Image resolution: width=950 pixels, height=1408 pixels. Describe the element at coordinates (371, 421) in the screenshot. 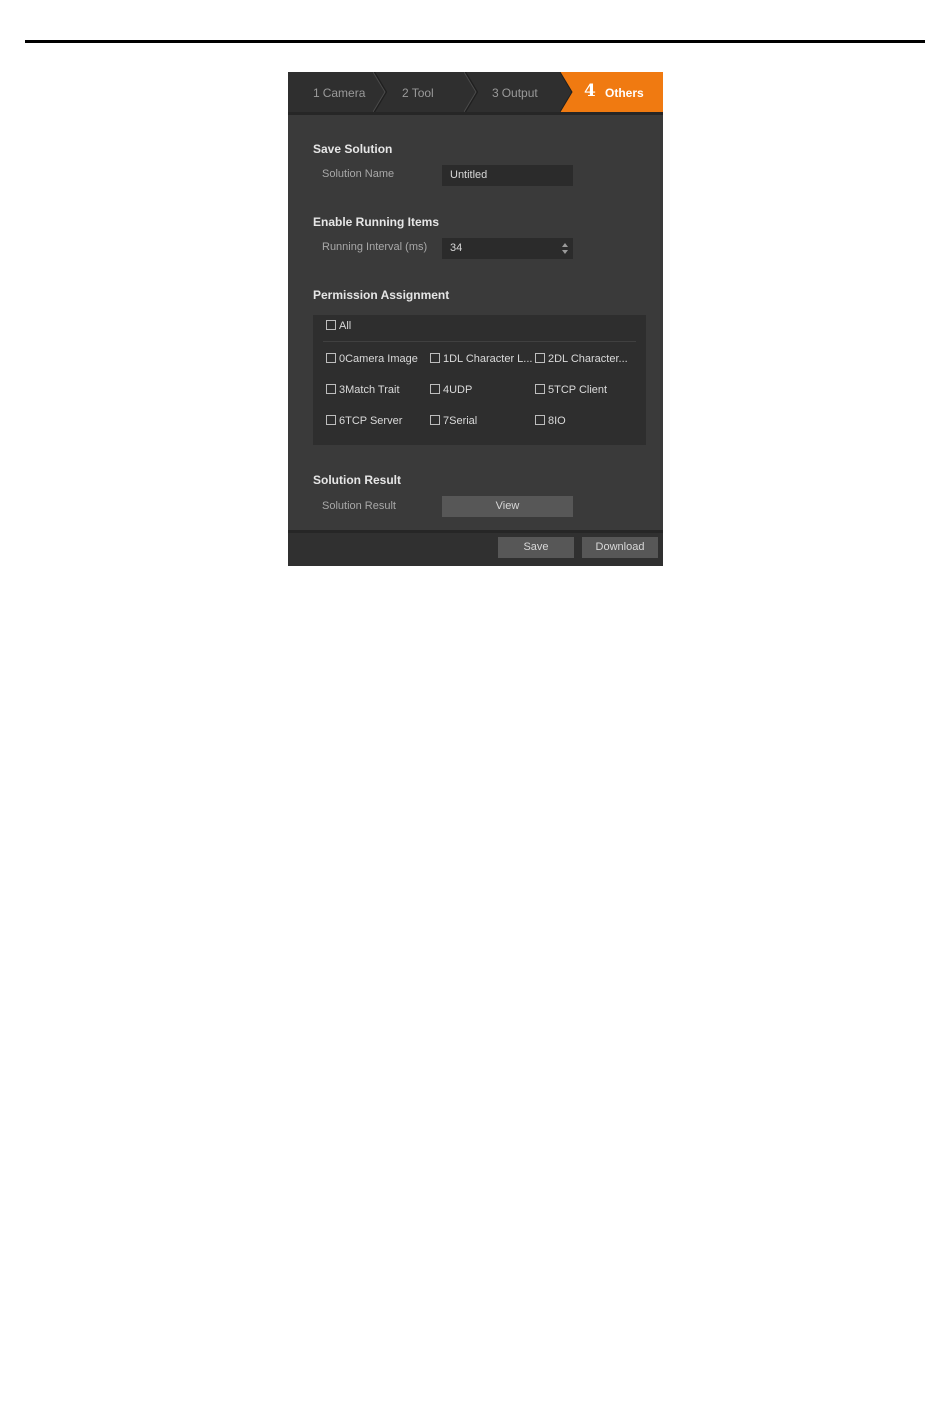

I see `checkbox-label: 6TCP Server` at that location.